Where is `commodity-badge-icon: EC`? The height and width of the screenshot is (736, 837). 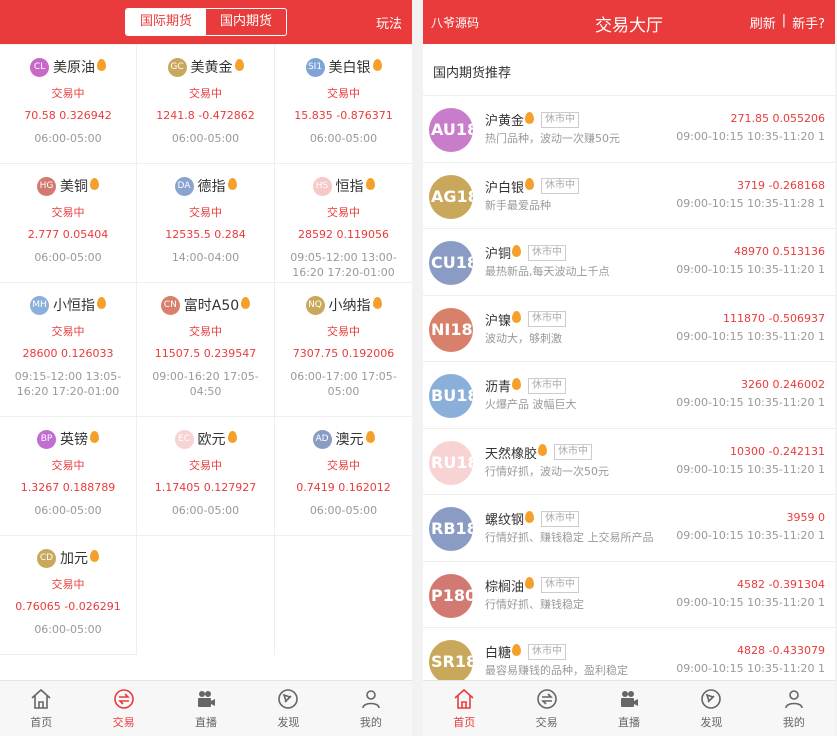 commodity-badge-icon: EC is located at coordinates (184, 439).